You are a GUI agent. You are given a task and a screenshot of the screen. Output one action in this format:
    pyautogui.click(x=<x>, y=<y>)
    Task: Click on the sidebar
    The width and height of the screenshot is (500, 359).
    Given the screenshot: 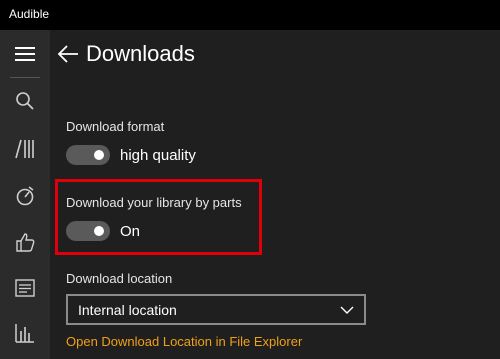 What is the action you would take?
    pyautogui.click(x=25, y=194)
    